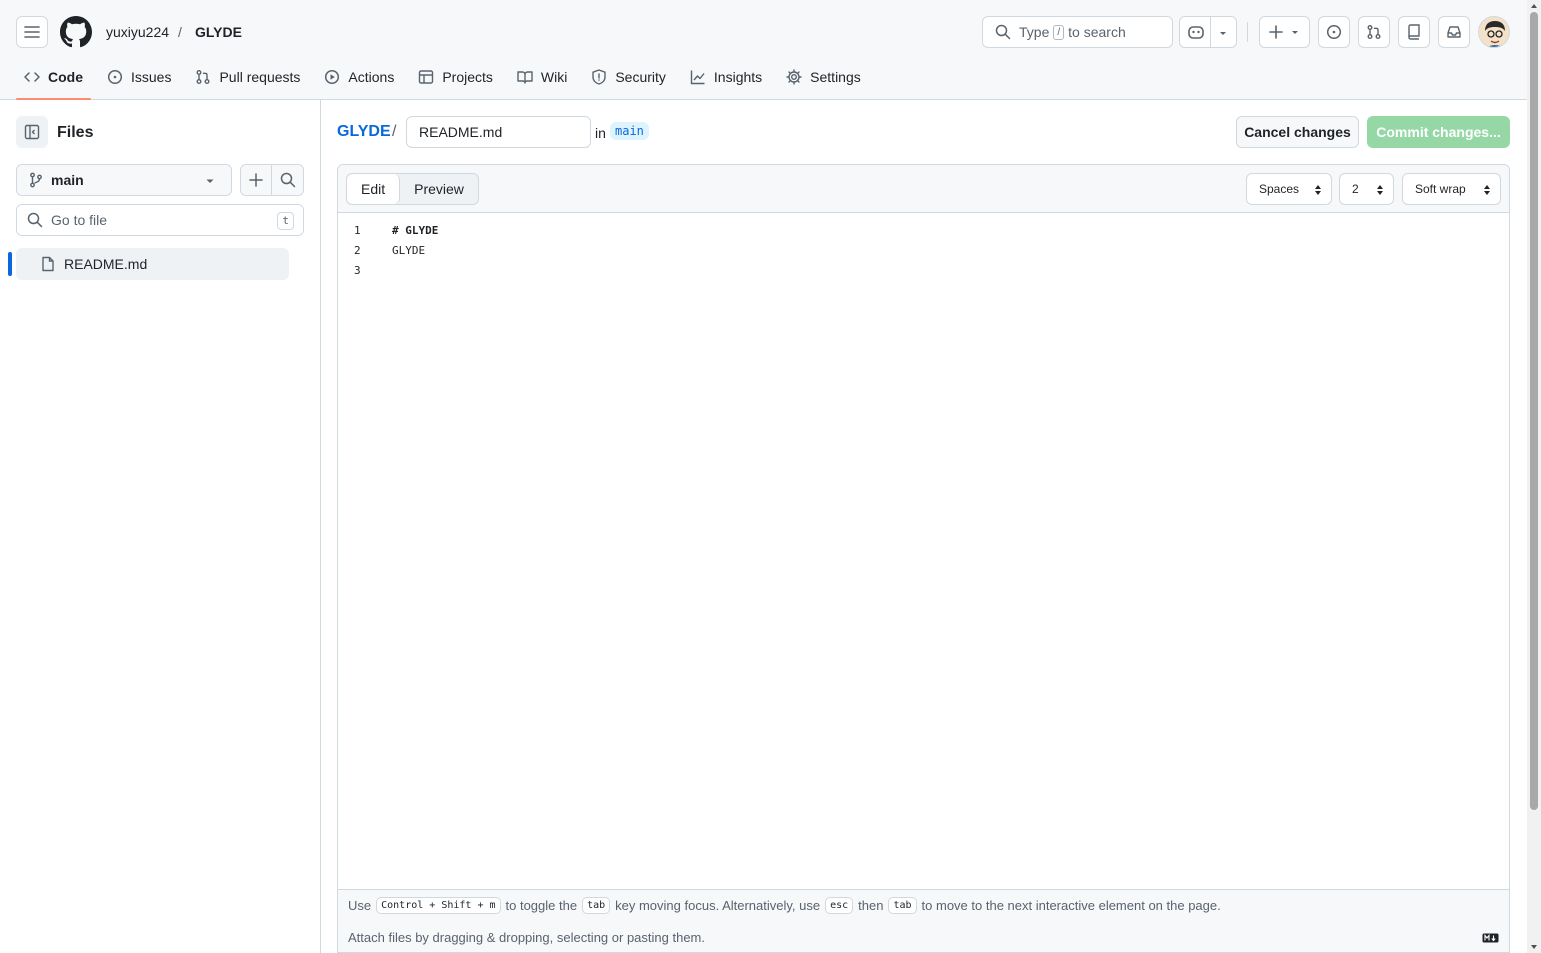 The image size is (1541, 953). What do you see at coordinates (332, 77) in the screenshot?
I see `play-icon` at bounding box center [332, 77].